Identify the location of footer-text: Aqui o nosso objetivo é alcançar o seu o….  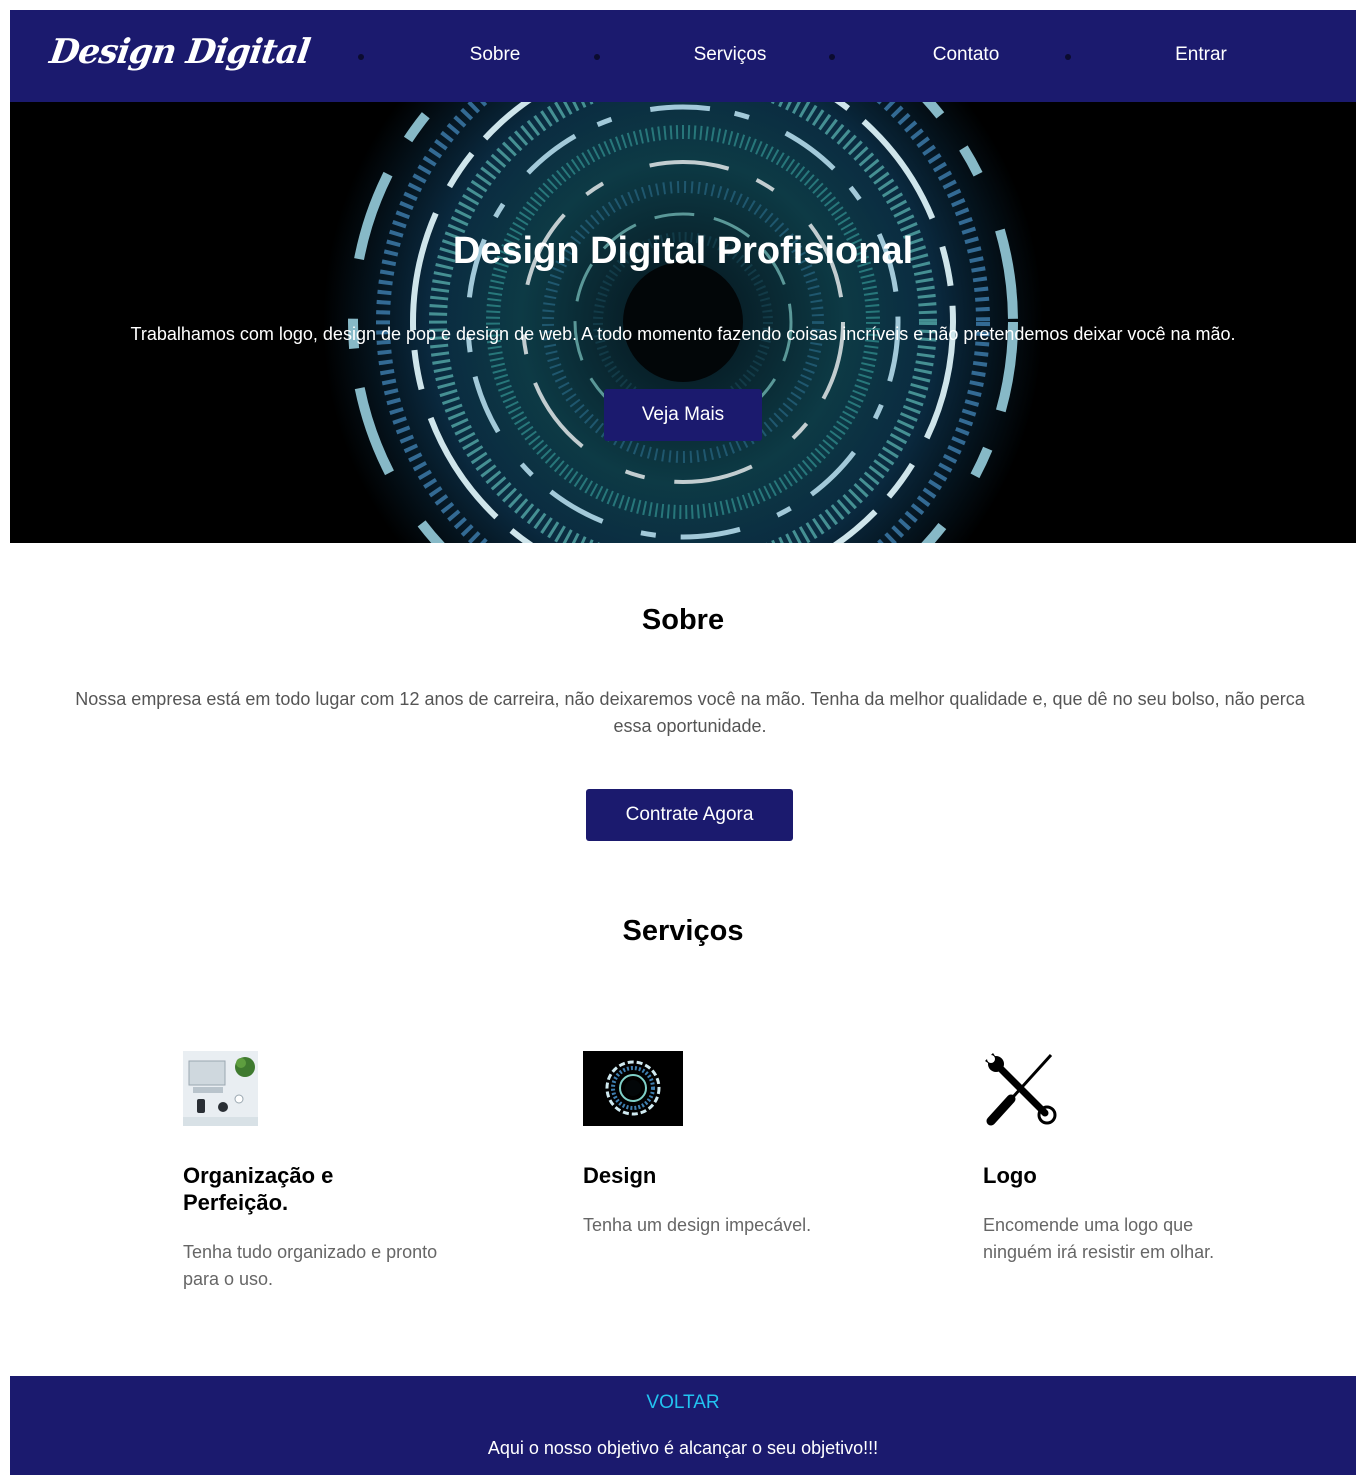
(683, 1448).